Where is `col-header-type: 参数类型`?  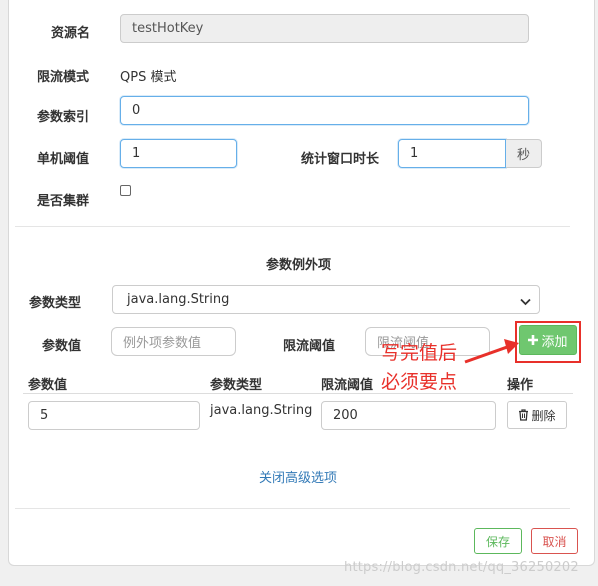
col-header-type: 参数类型 is located at coordinates (236, 385).